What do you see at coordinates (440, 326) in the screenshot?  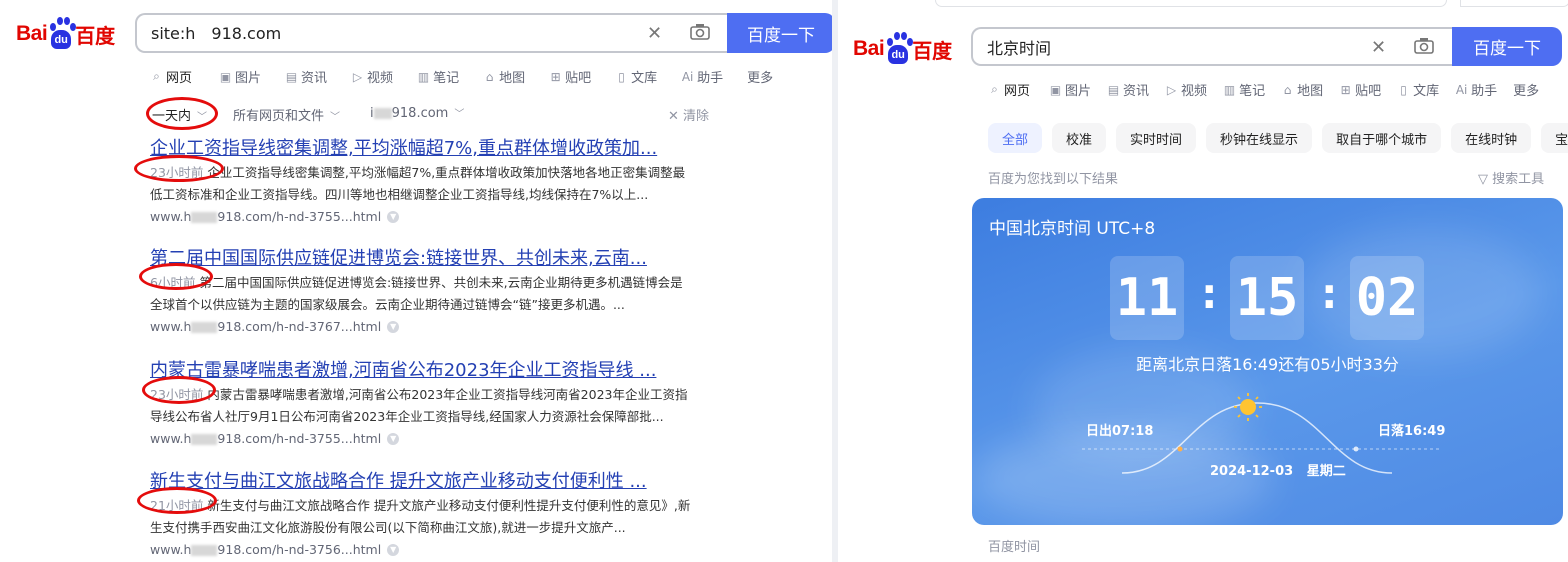 I see `result-url: www.h 918.com/h-nd-3767...html ▼` at bounding box center [440, 326].